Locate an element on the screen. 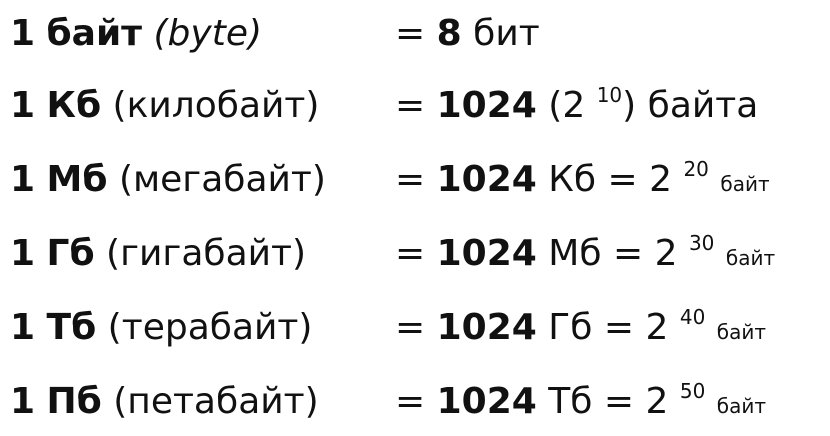 Image resolution: width=830 pixels, height=436 pixels. power-exponent: 30 is located at coordinates (701, 243).